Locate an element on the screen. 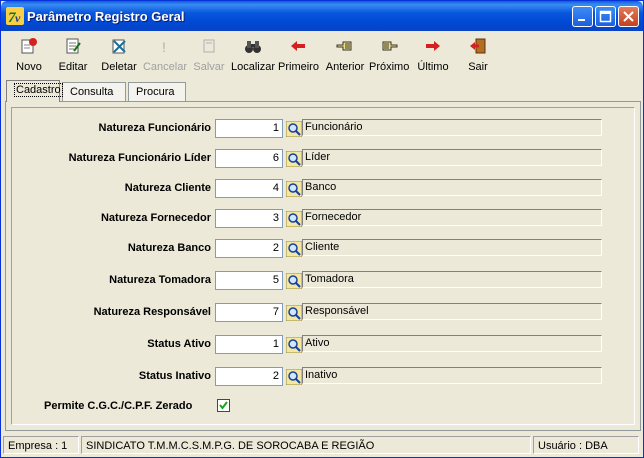 The image size is (644, 458). field-label: Status Inativo is located at coordinates (174, 376).